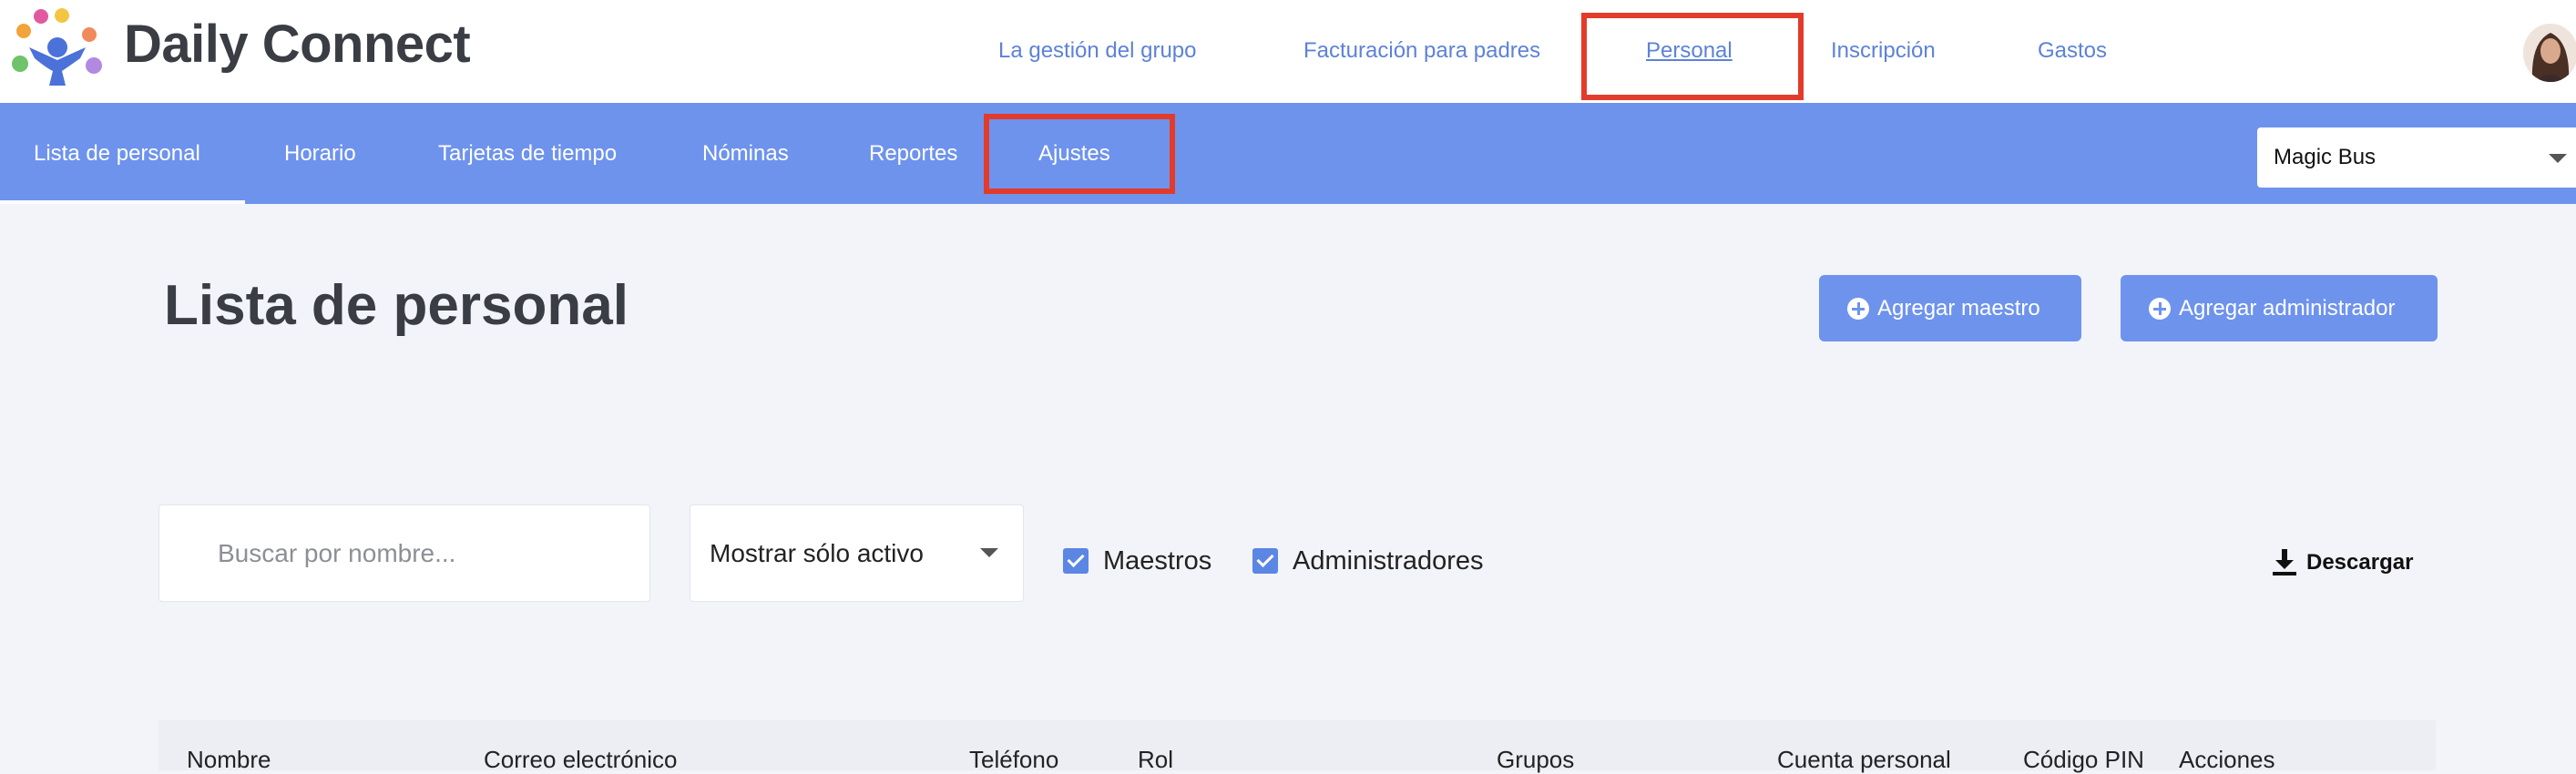 This screenshot has width=2576, height=774. Describe the element at coordinates (580, 760) in the screenshot. I see `column-header-email: Correo electrónico` at that location.